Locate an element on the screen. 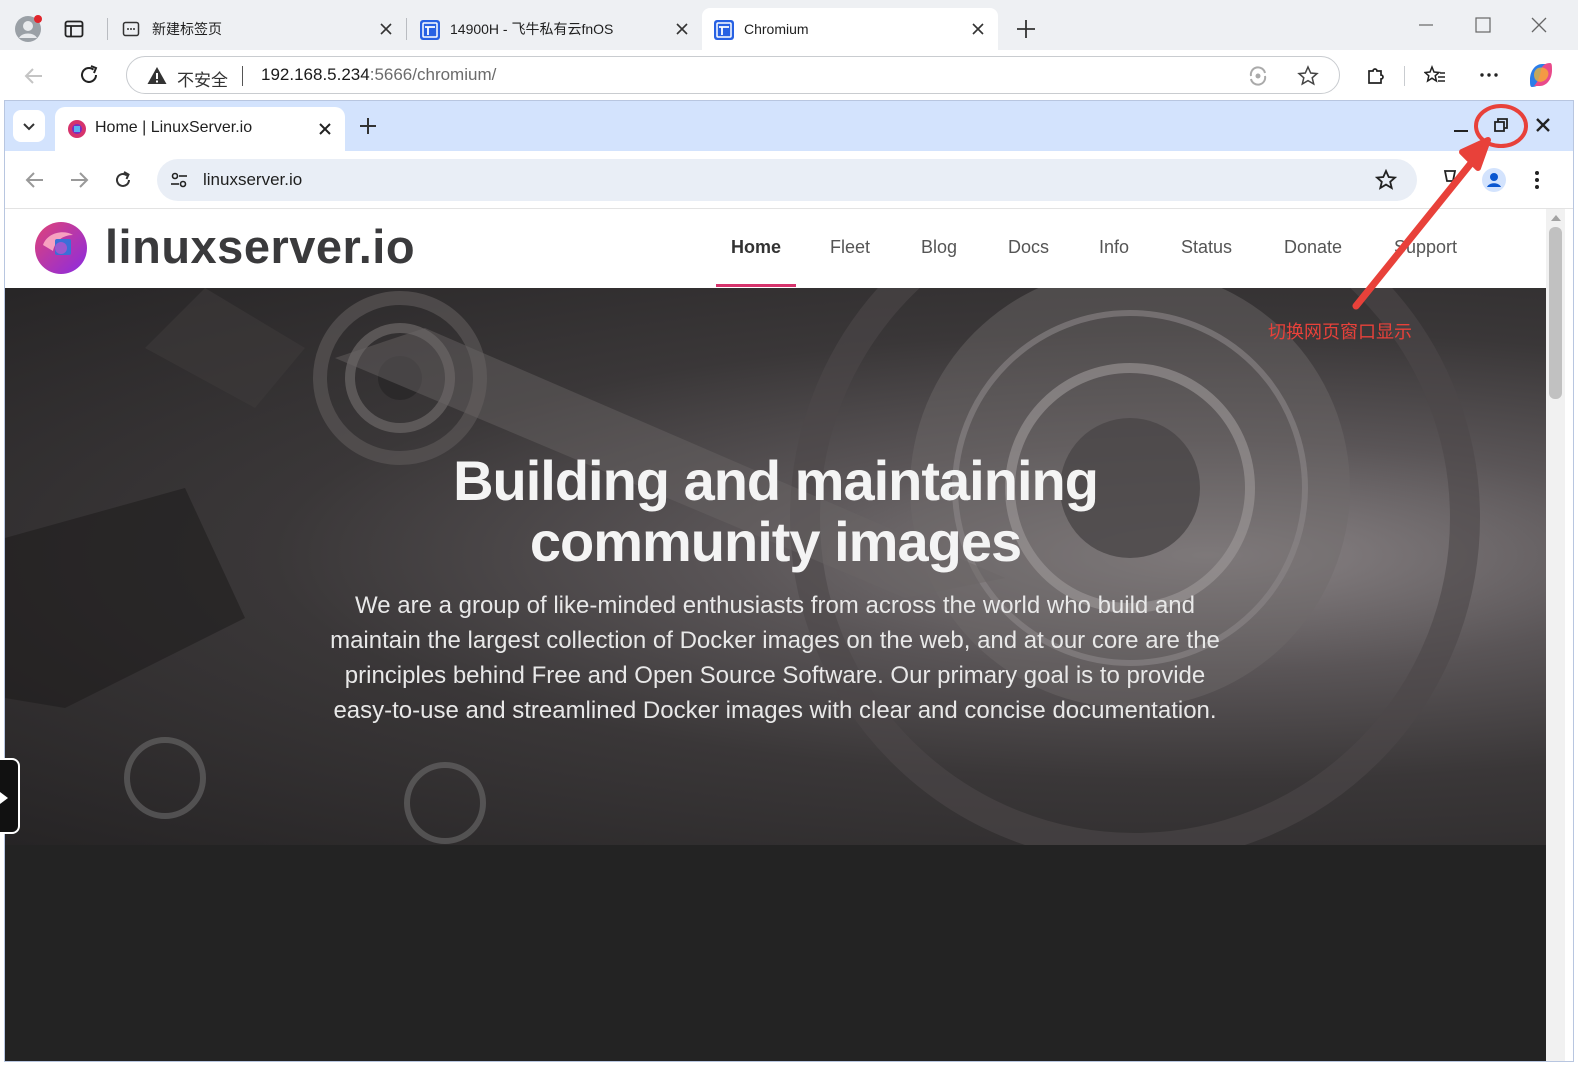 The image size is (1578, 1068). extensions-icon is located at coordinates (1375, 75).